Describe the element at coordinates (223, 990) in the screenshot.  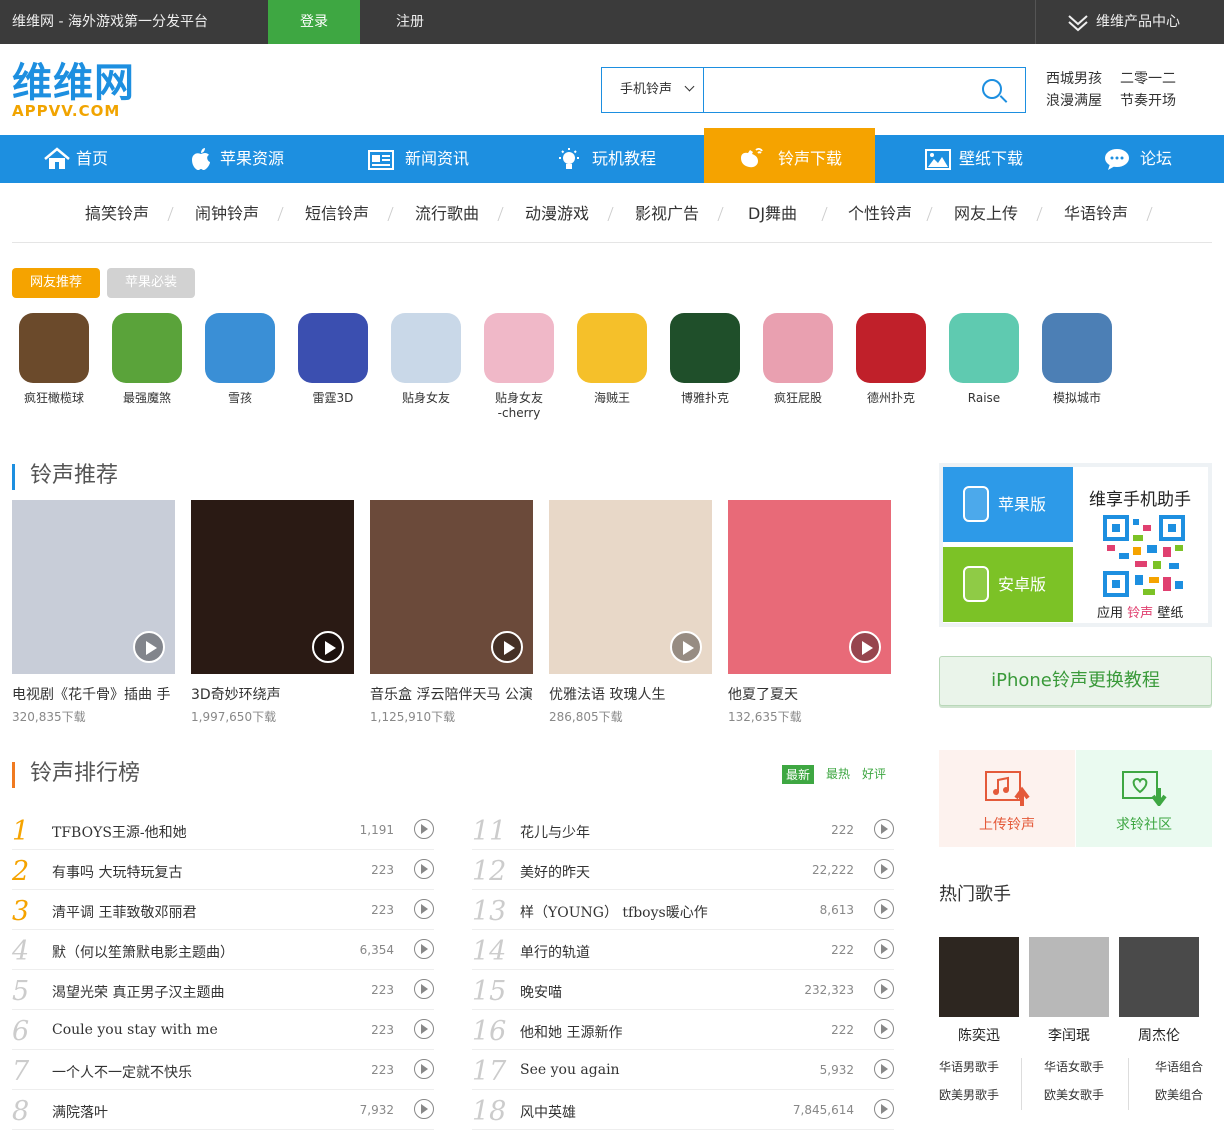
I see `ranking-row: 5 渴望光荣 真正男子汉主题曲 223` at that location.